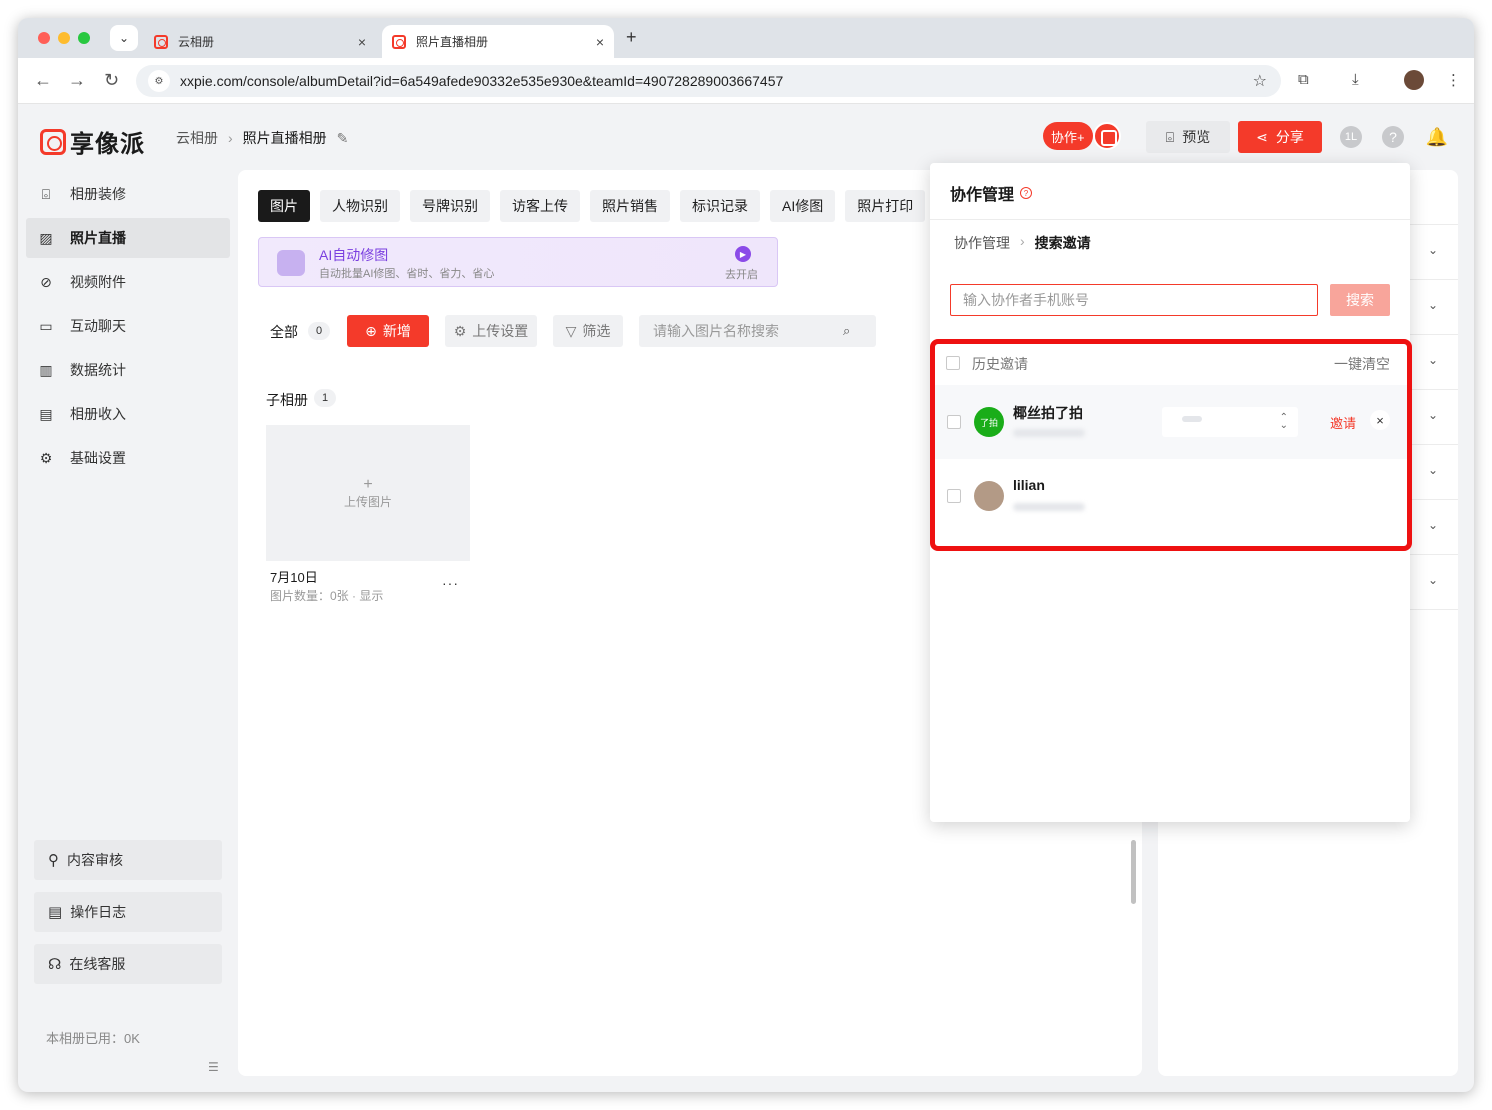  What do you see at coordinates (128, 326) in the screenshot?
I see `sidebar-item-chat: ▭ 互动聊天` at bounding box center [128, 326].